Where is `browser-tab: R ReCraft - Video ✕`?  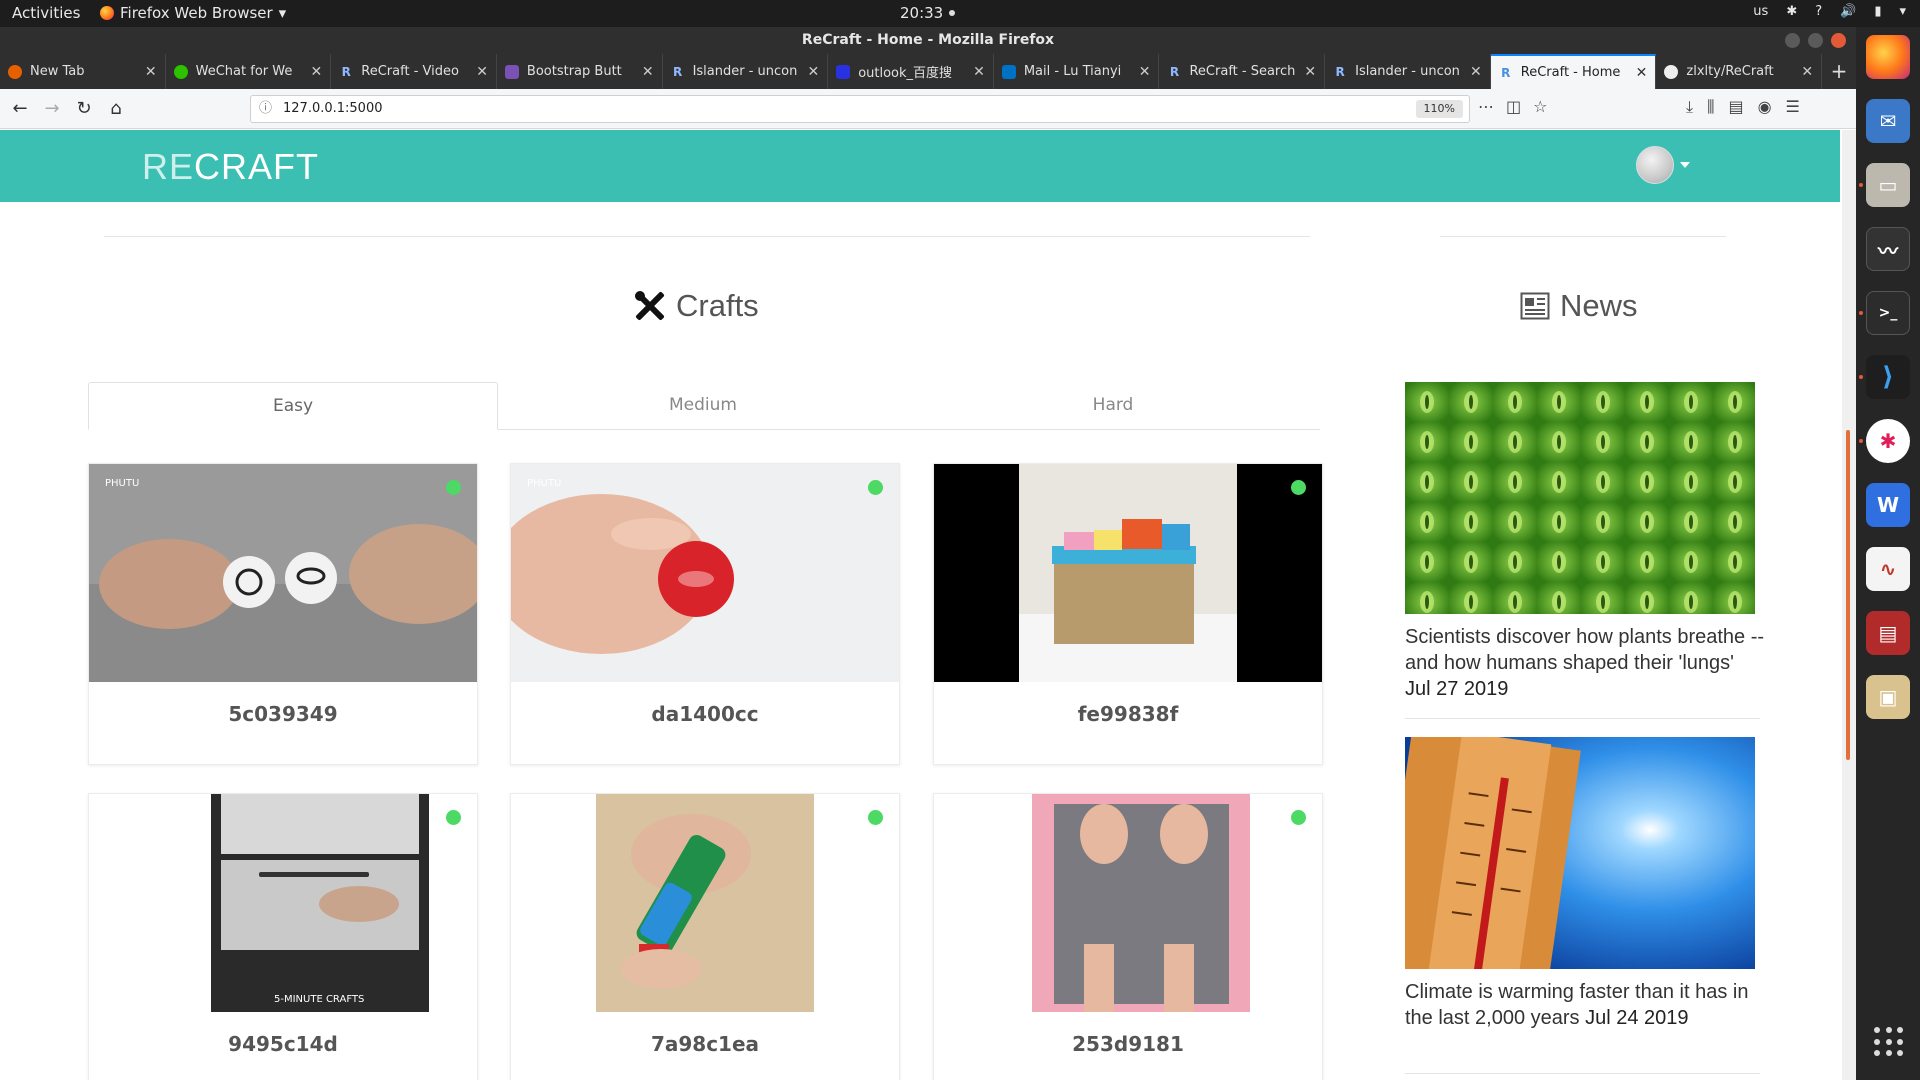 browser-tab: R ReCraft - Video ✕ is located at coordinates (414, 71).